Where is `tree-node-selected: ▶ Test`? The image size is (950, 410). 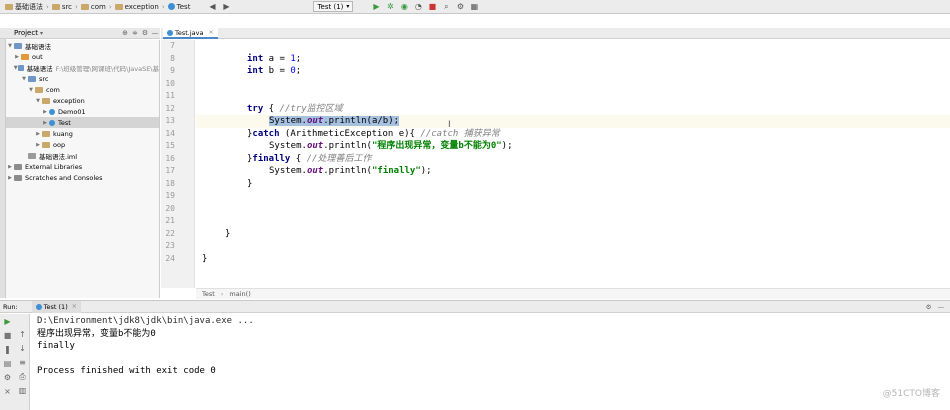
tree-node-selected: ▶ Test is located at coordinates (82, 122).